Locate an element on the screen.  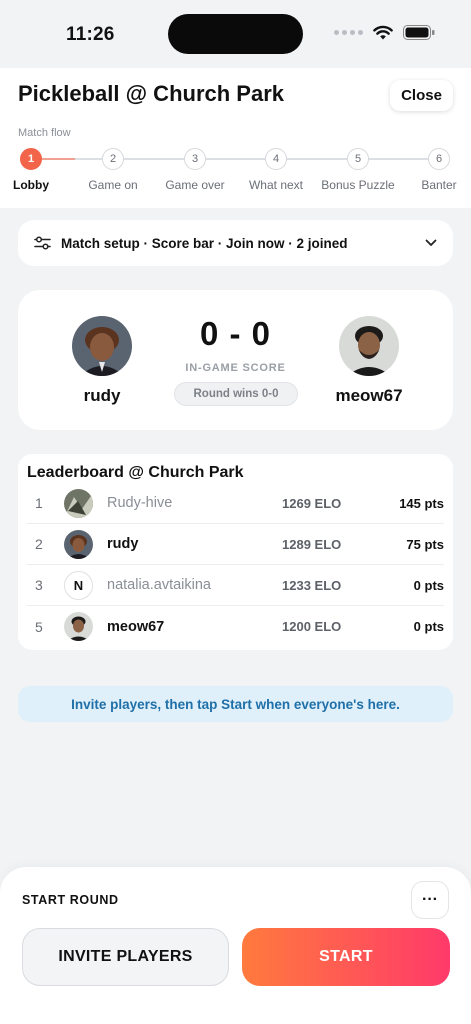
leaderboard-row: 2 rudy 1289 ELO 75 pts is located at coordinates (235, 544).